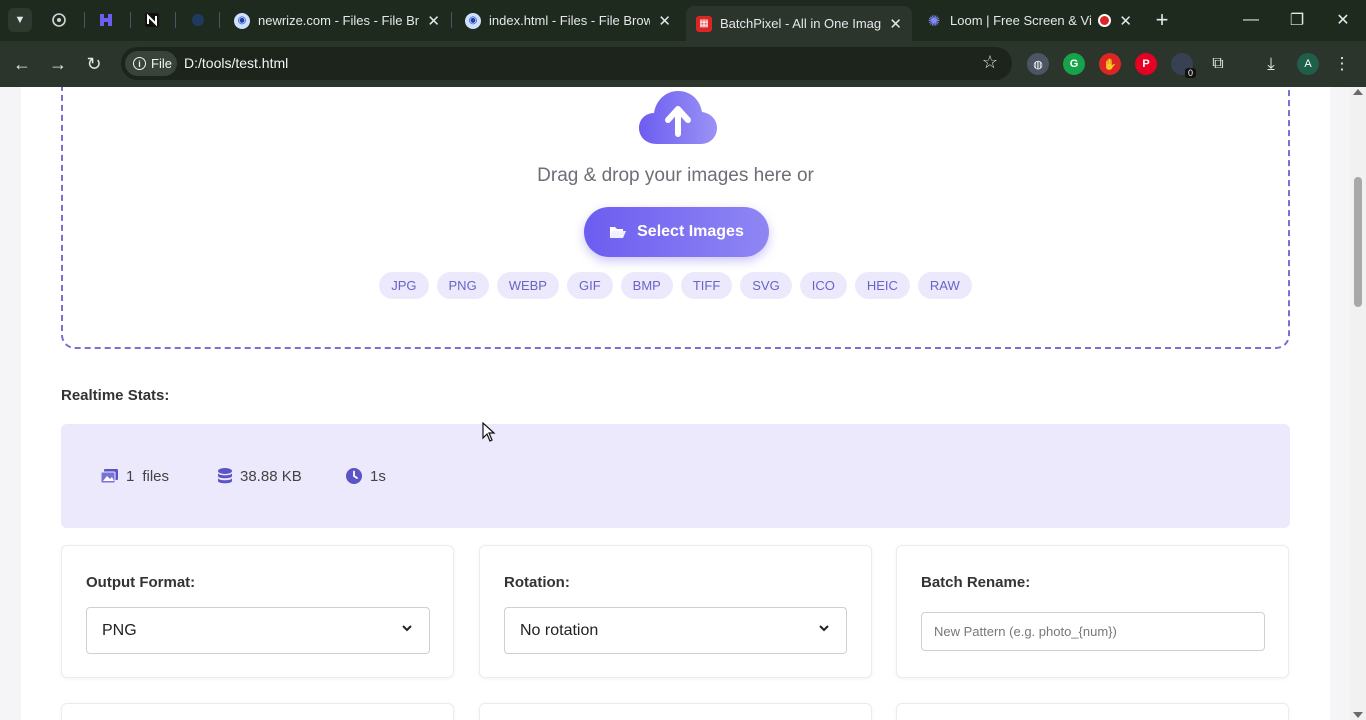 This screenshot has width=1366, height=720. Describe the element at coordinates (258, 630) in the screenshot. I see `output-format-select: PNG` at that location.